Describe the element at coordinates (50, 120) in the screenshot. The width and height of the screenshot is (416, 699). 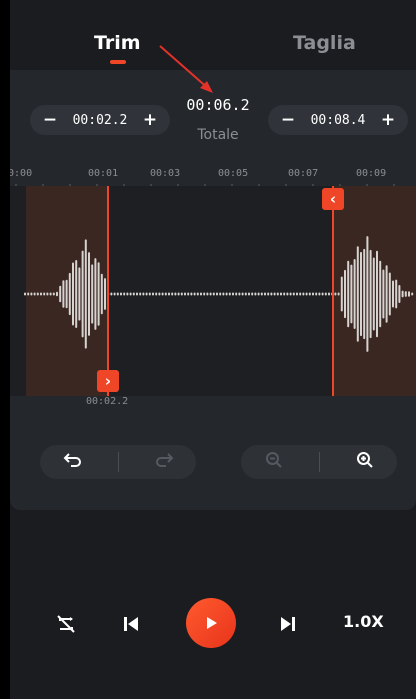
I see `start-decrement-button: −` at that location.